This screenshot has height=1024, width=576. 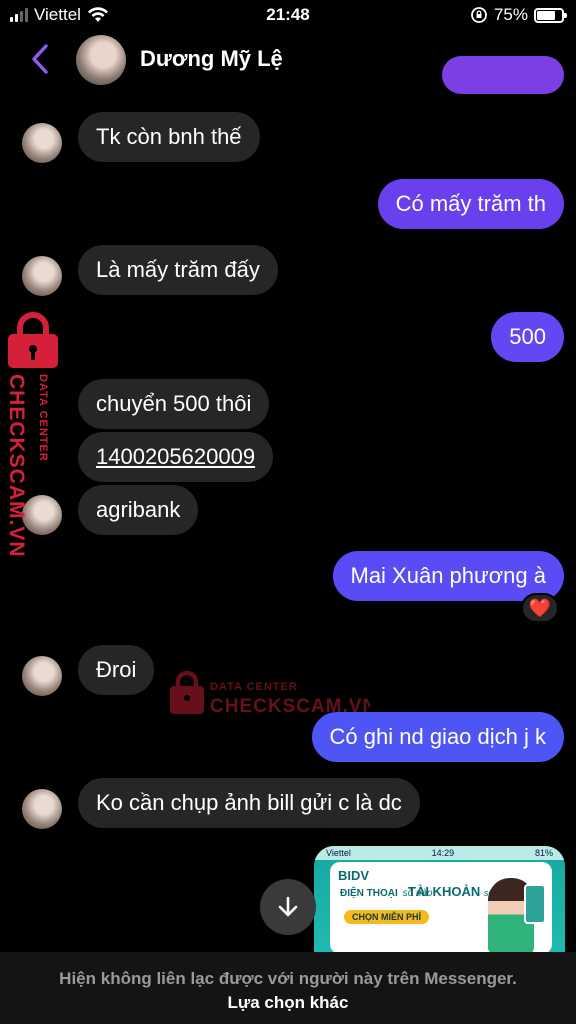 What do you see at coordinates (437, 737) in the screenshot?
I see `outgoing-message: Có ghi nd giao dịch j k` at bounding box center [437, 737].